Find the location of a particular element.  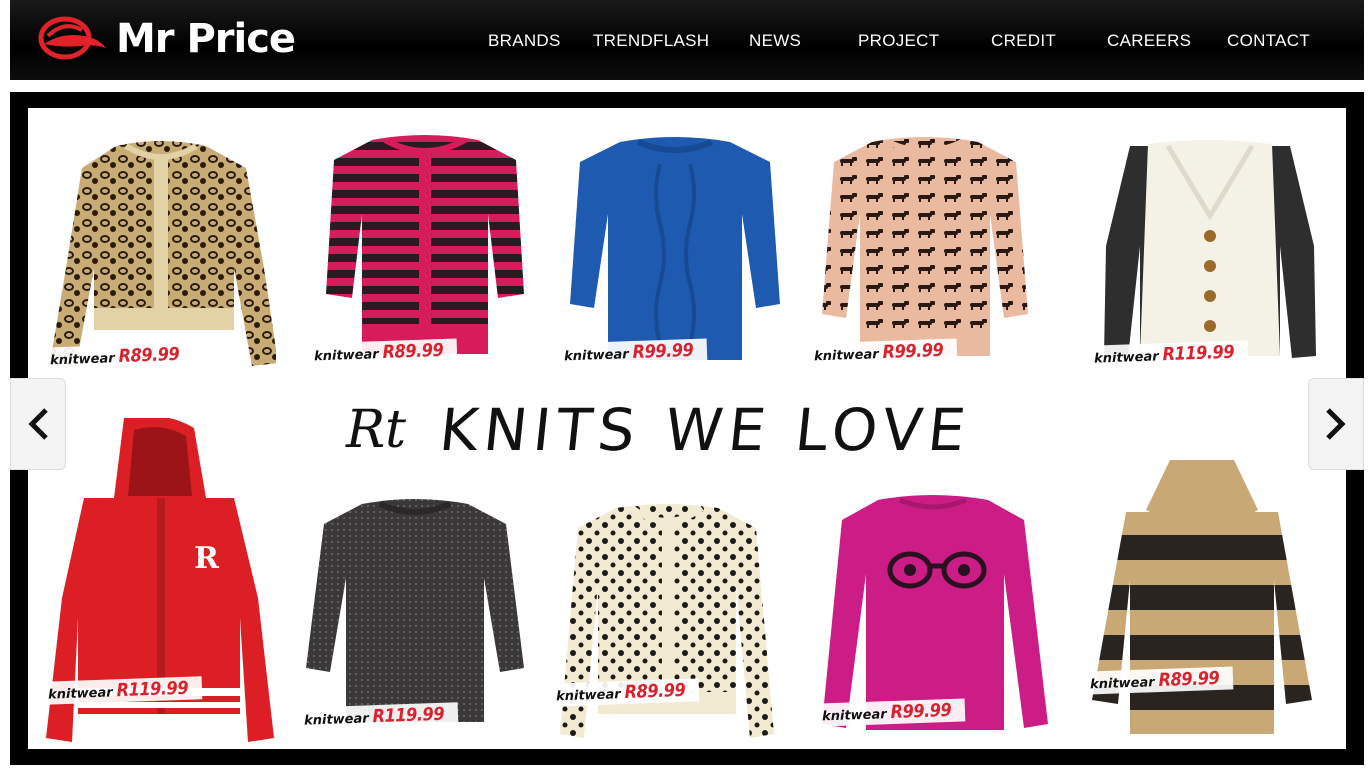

carousel-prev-button is located at coordinates (38, 424).